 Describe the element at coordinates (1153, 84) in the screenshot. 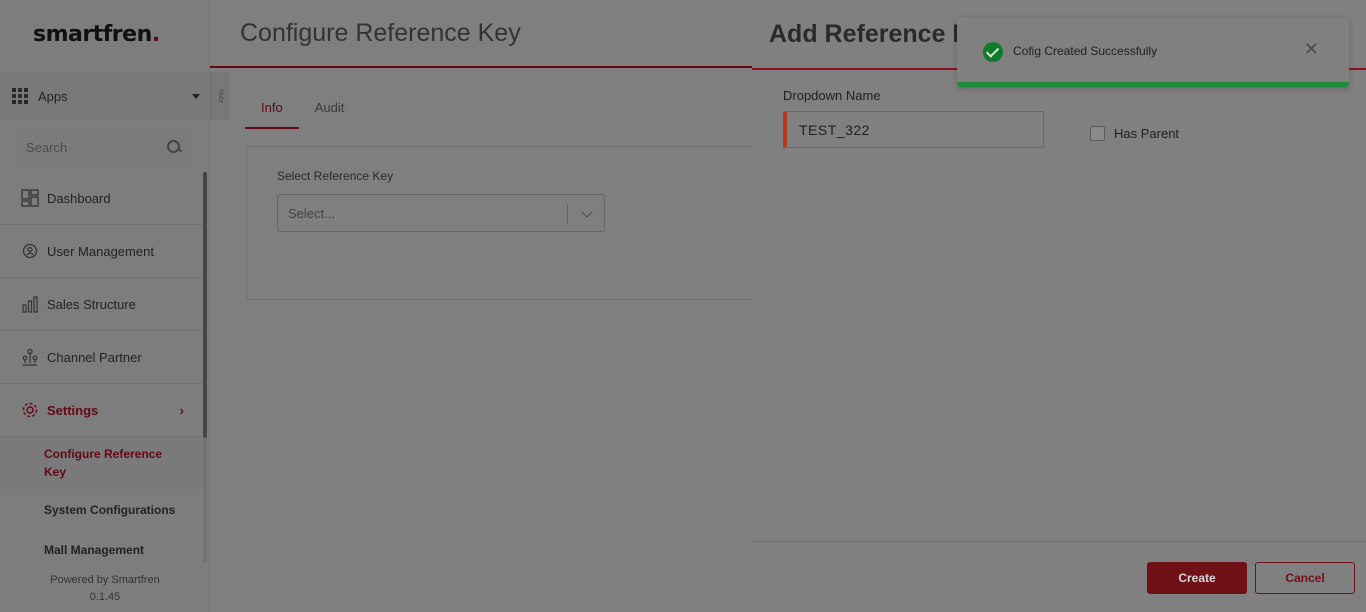

I see `toast-progress-bar` at that location.